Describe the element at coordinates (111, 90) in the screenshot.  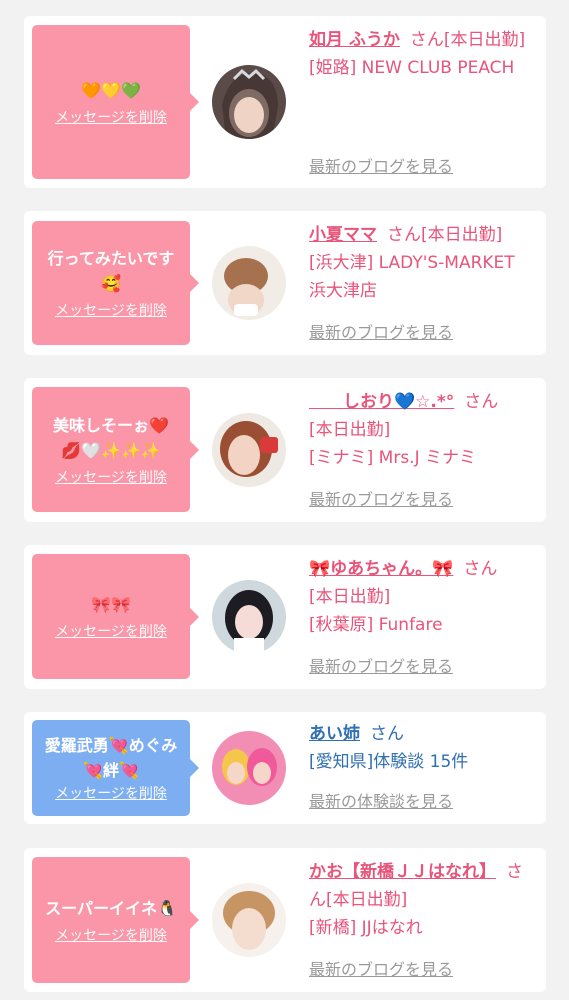
I see `message-text: 🧡💛💚` at that location.